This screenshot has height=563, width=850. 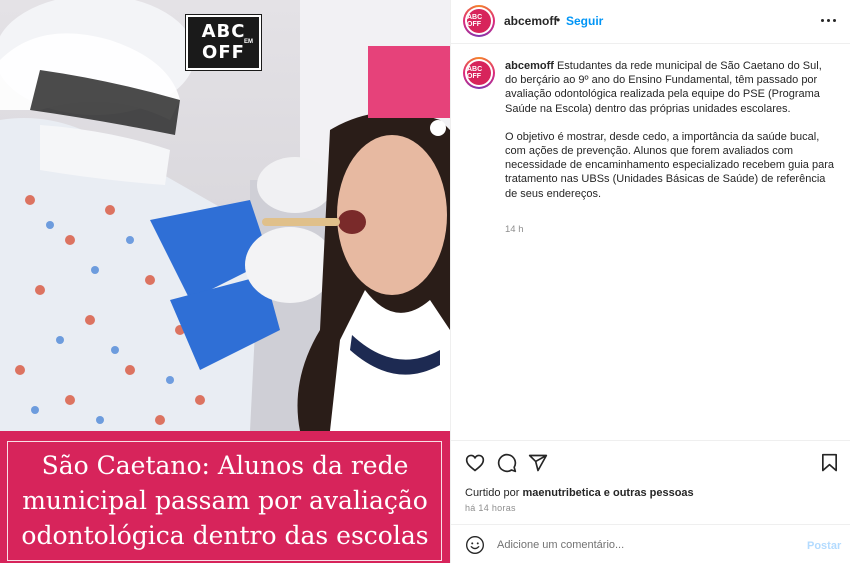 I want to click on liked-by-others-link: e outras pessoas, so click(x=649, y=493).